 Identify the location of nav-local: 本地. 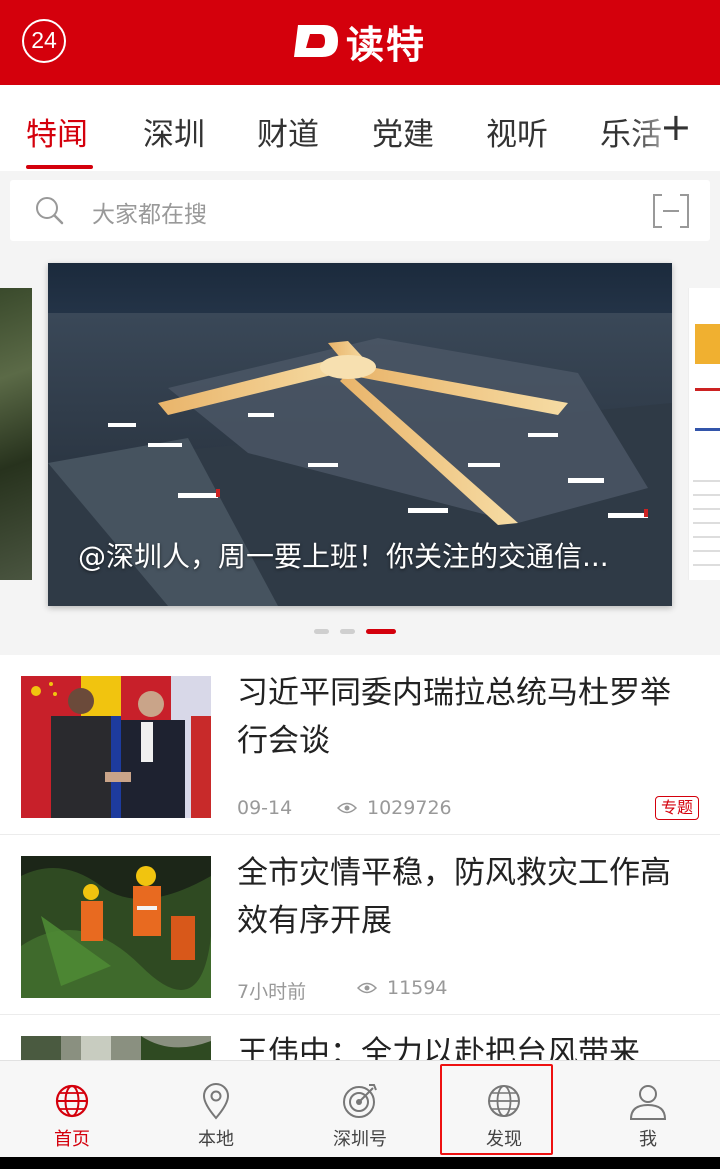
(216, 1109).